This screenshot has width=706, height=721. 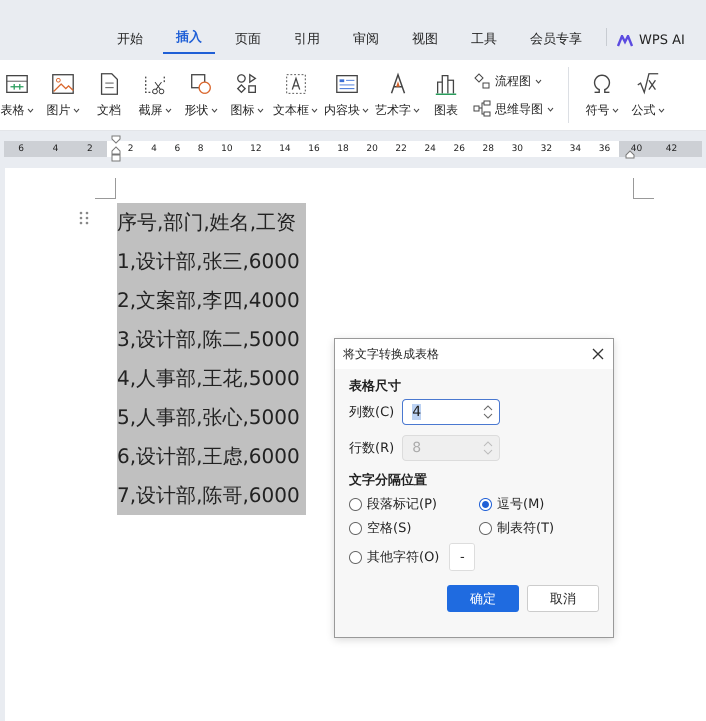 What do you see at coordinates (488, 412) in the screenshot?
I see `spin-arrows-icon` at bounding box center [488, 412].